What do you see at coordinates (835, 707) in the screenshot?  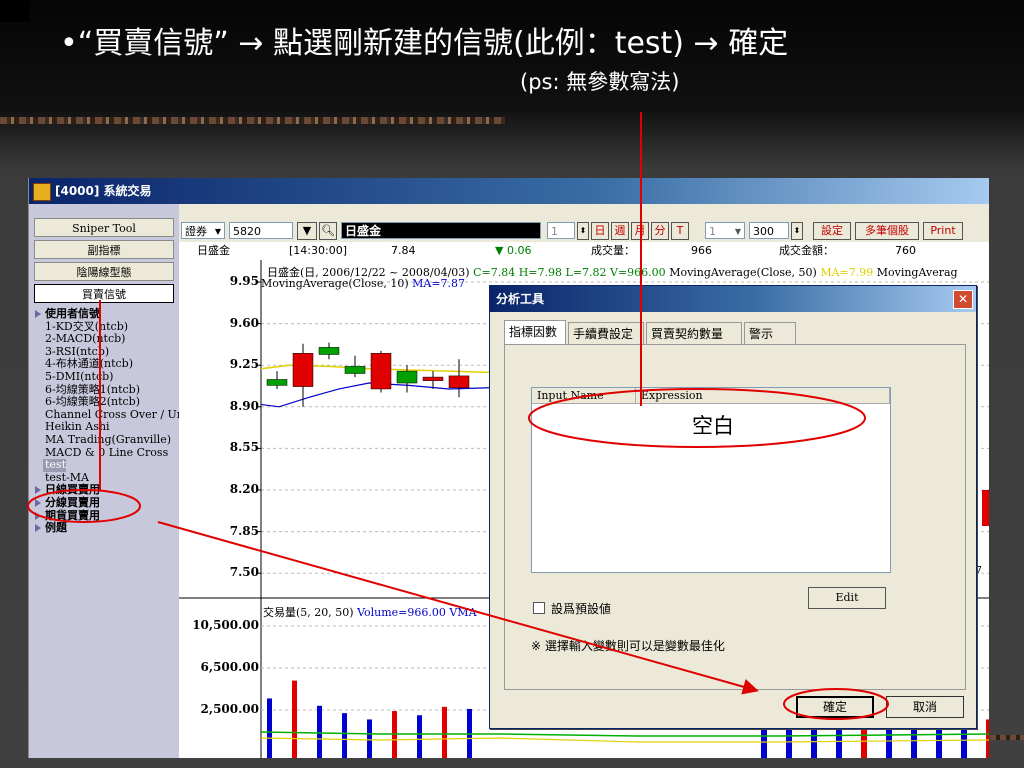 I see `ok-button: 確定` at bounding box center [835, 707].